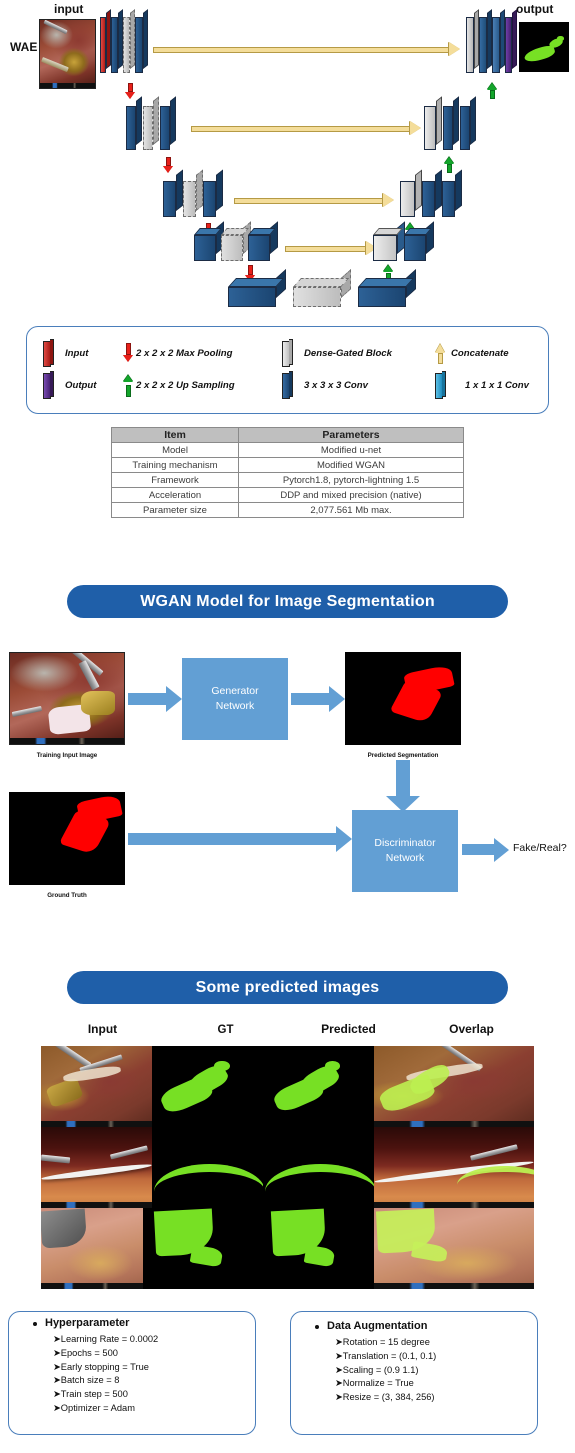 Image resolution: width=575 pixels, height=1453 pixels. What do you see at coordinates (451, 123) in the screenshot?
I see `unet-dec2-conv-a` at bounding box center [451, 123].